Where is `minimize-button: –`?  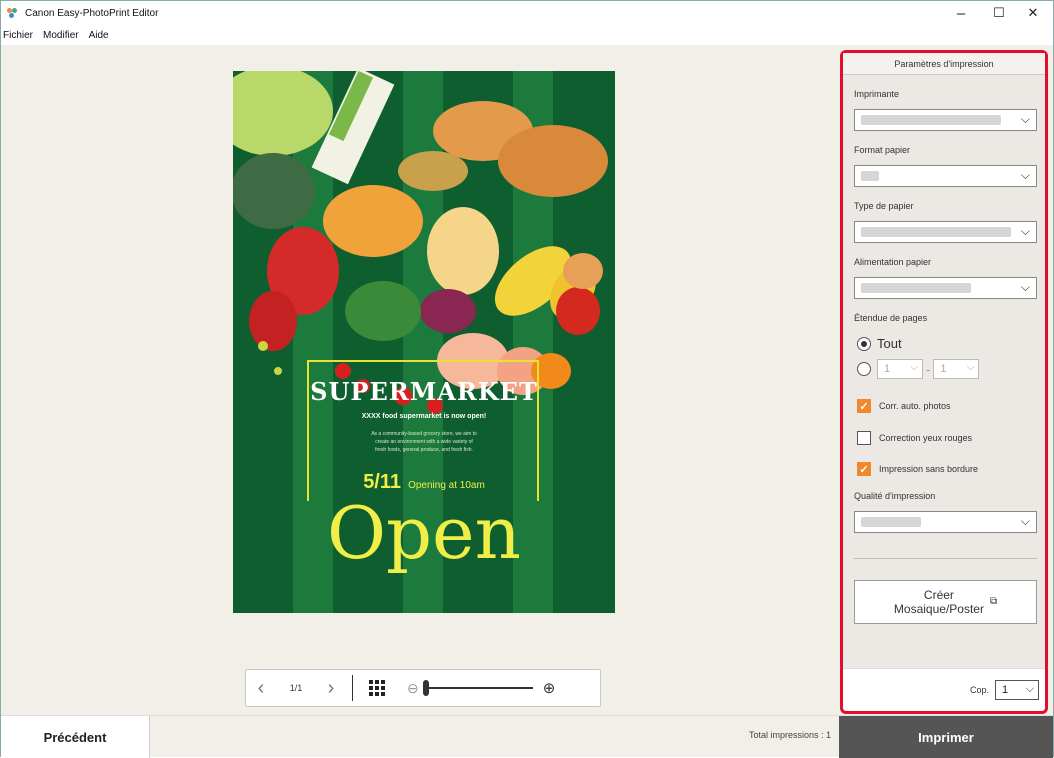 minimize-button: – is located at coordinates (961, 13).